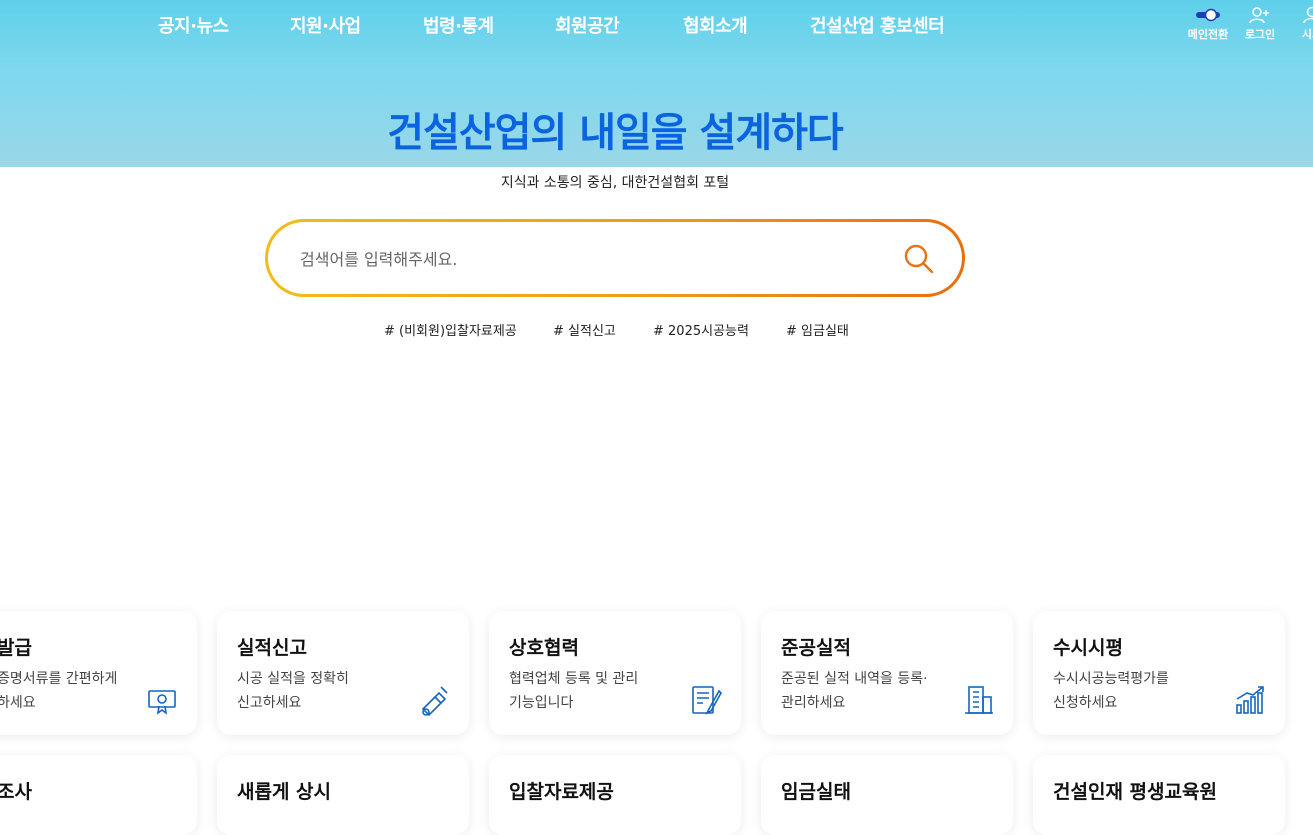  Describe the element at coordinates (1300, 15) in the screenshot. I see `user-icon` at that location.